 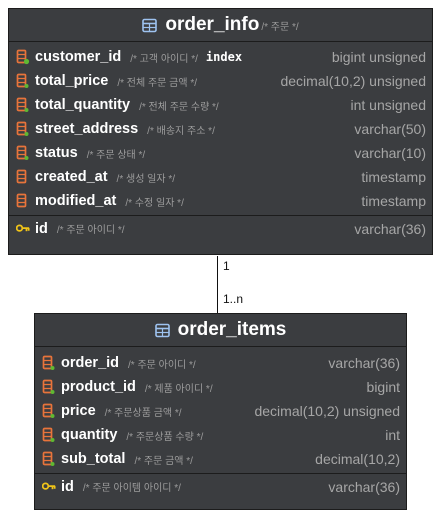 I want to click on column-name: quantity, so click(x=89, y=435).